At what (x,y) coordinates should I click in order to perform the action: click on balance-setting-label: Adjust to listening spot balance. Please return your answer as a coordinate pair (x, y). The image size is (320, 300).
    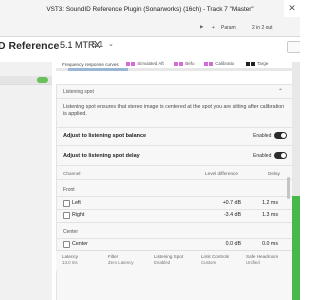
    Looking at the image, I should click on (105, 136).